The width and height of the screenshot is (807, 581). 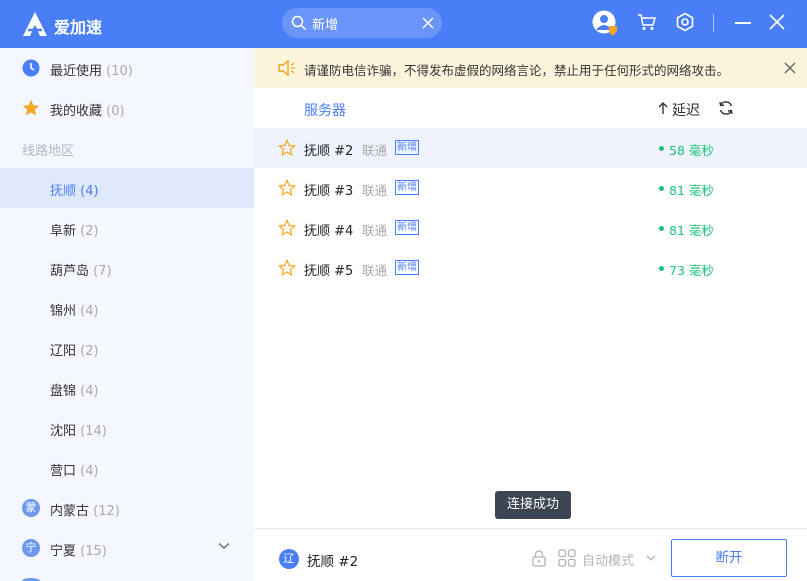 I want to click on sidebar-item-recent: 最近使用 (10), so click(x=127, y=68).